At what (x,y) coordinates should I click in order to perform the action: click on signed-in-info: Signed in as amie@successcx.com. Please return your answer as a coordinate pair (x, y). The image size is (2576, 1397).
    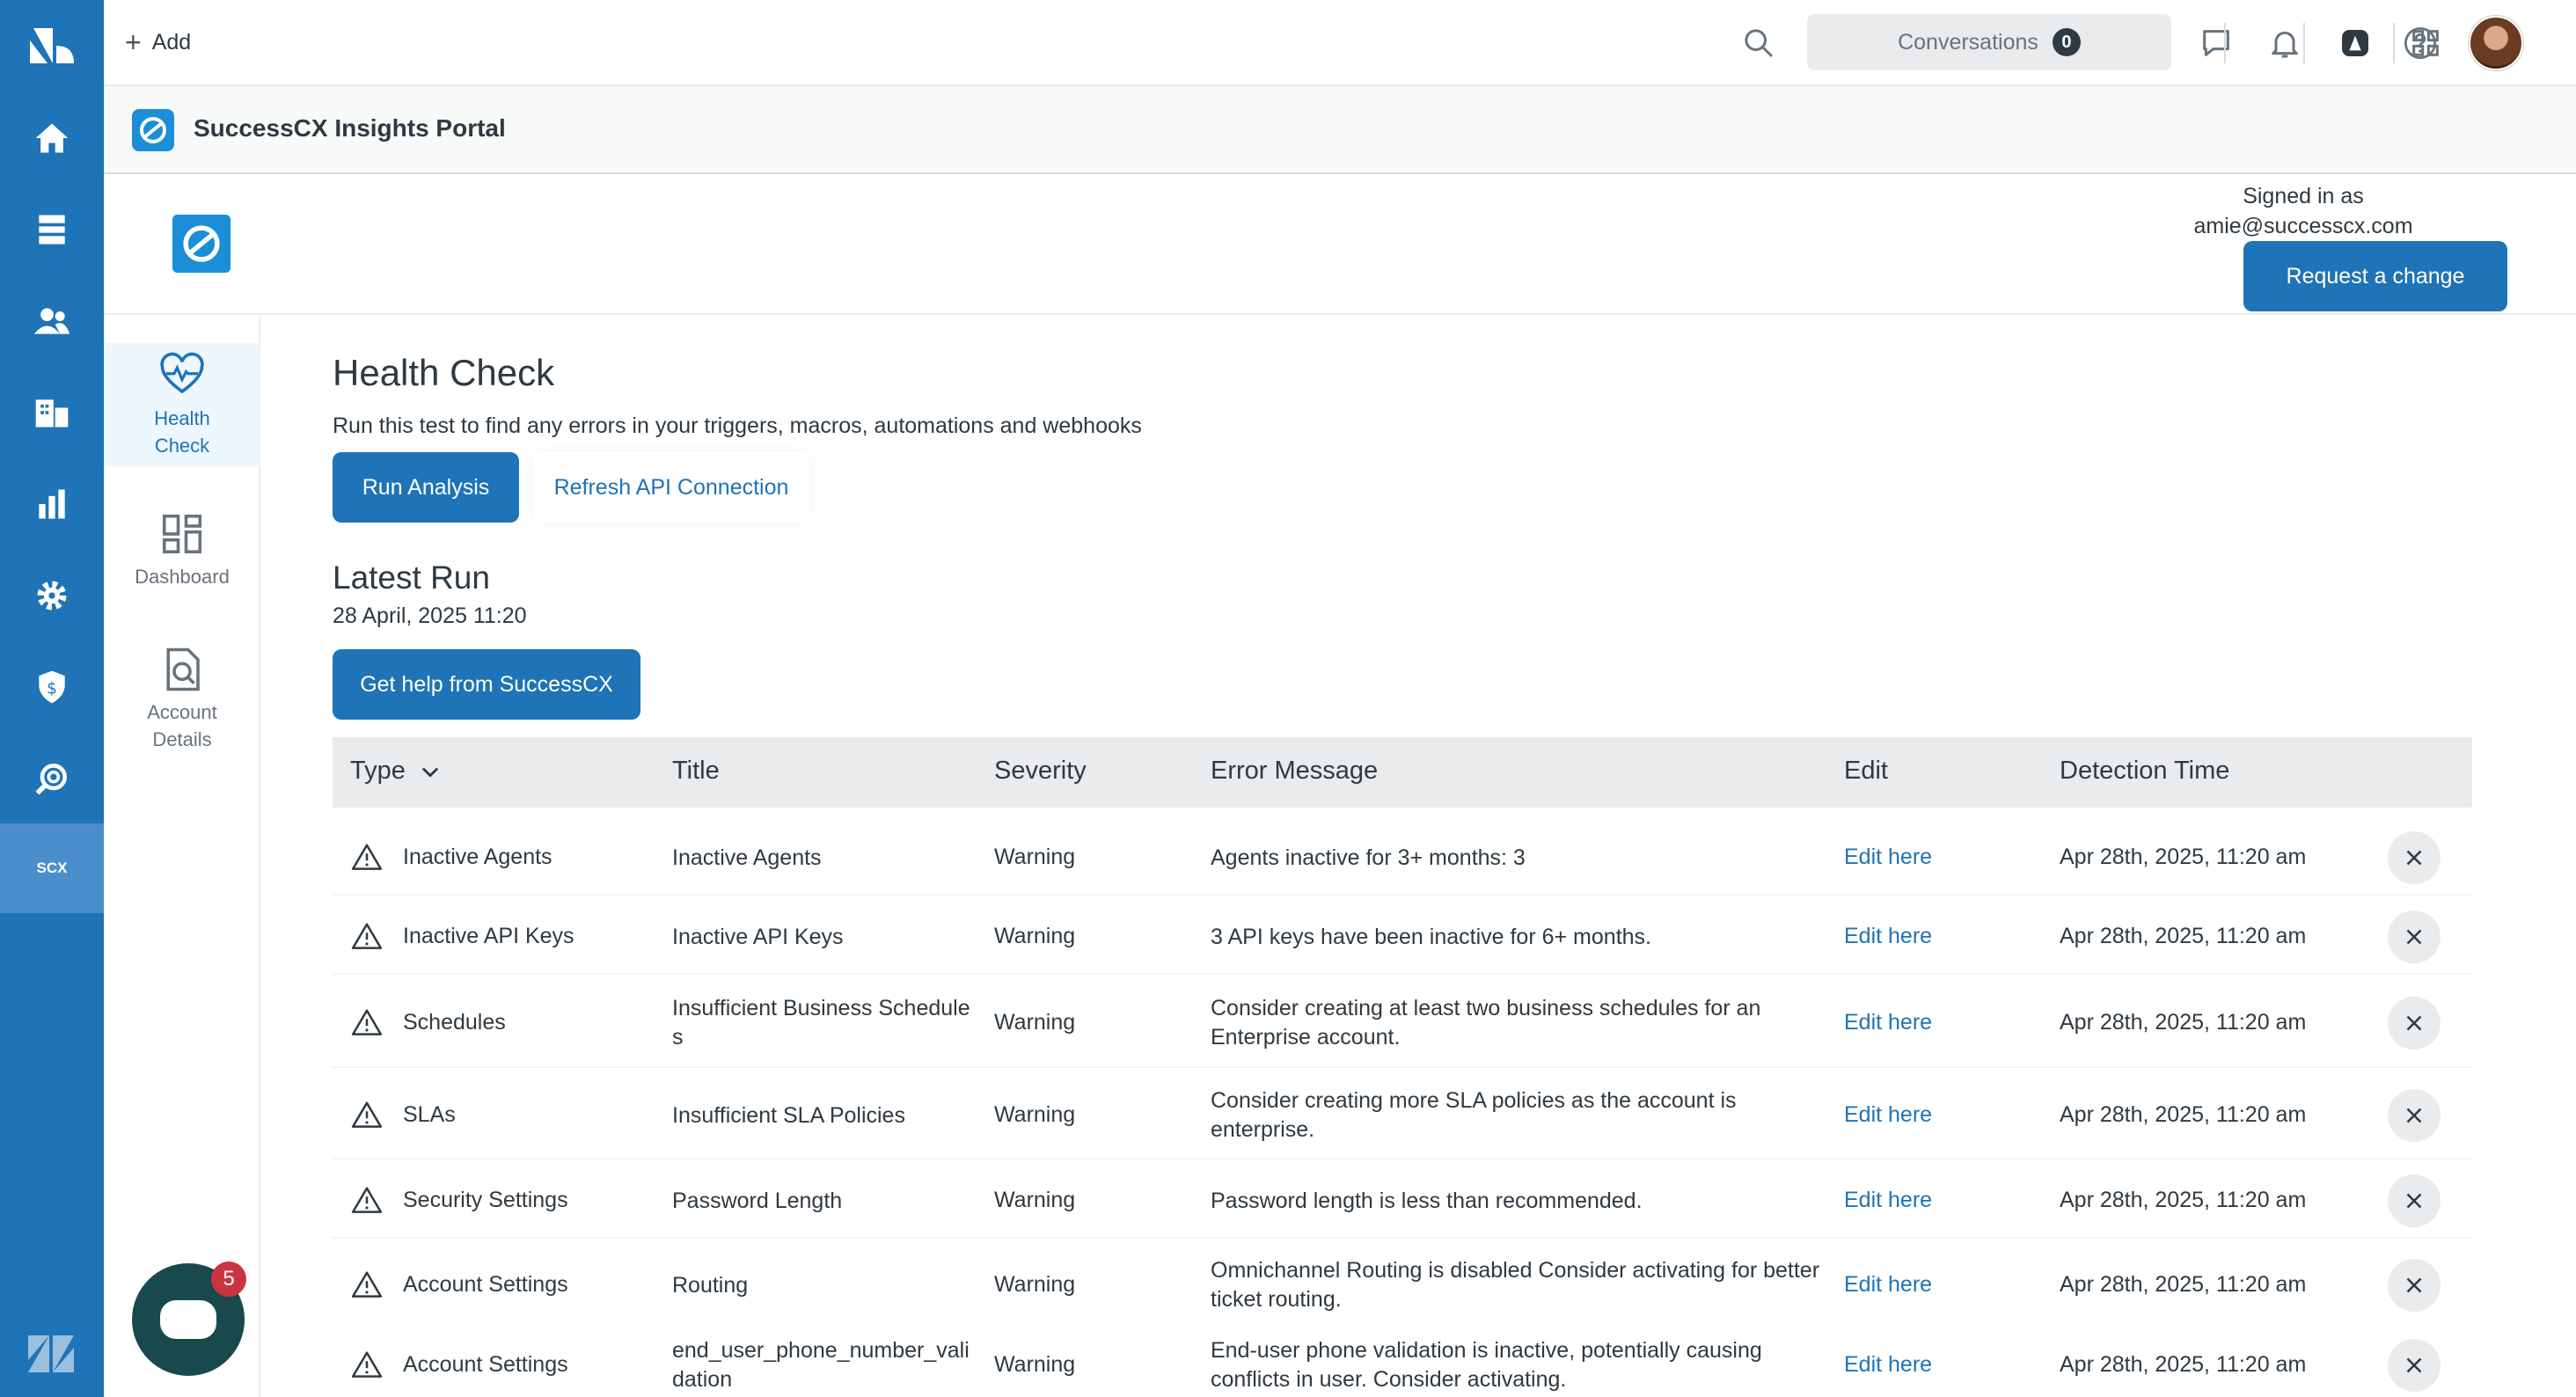
    Looking at the image, I should click on (2303, 211).